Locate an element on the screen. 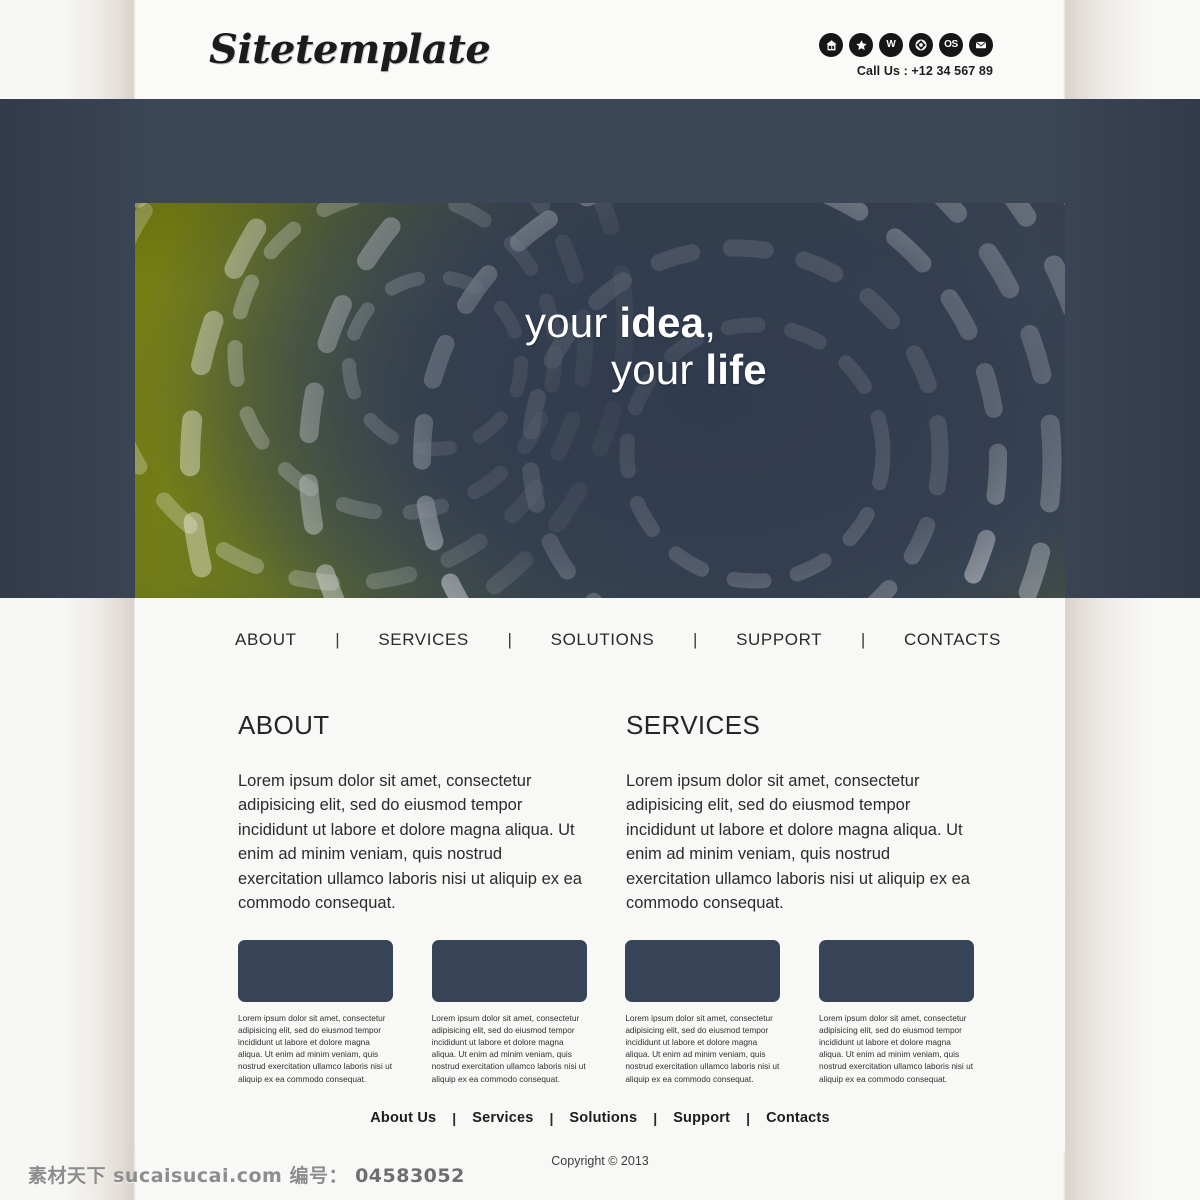  compass-icon is located at coordinates (921, 45).